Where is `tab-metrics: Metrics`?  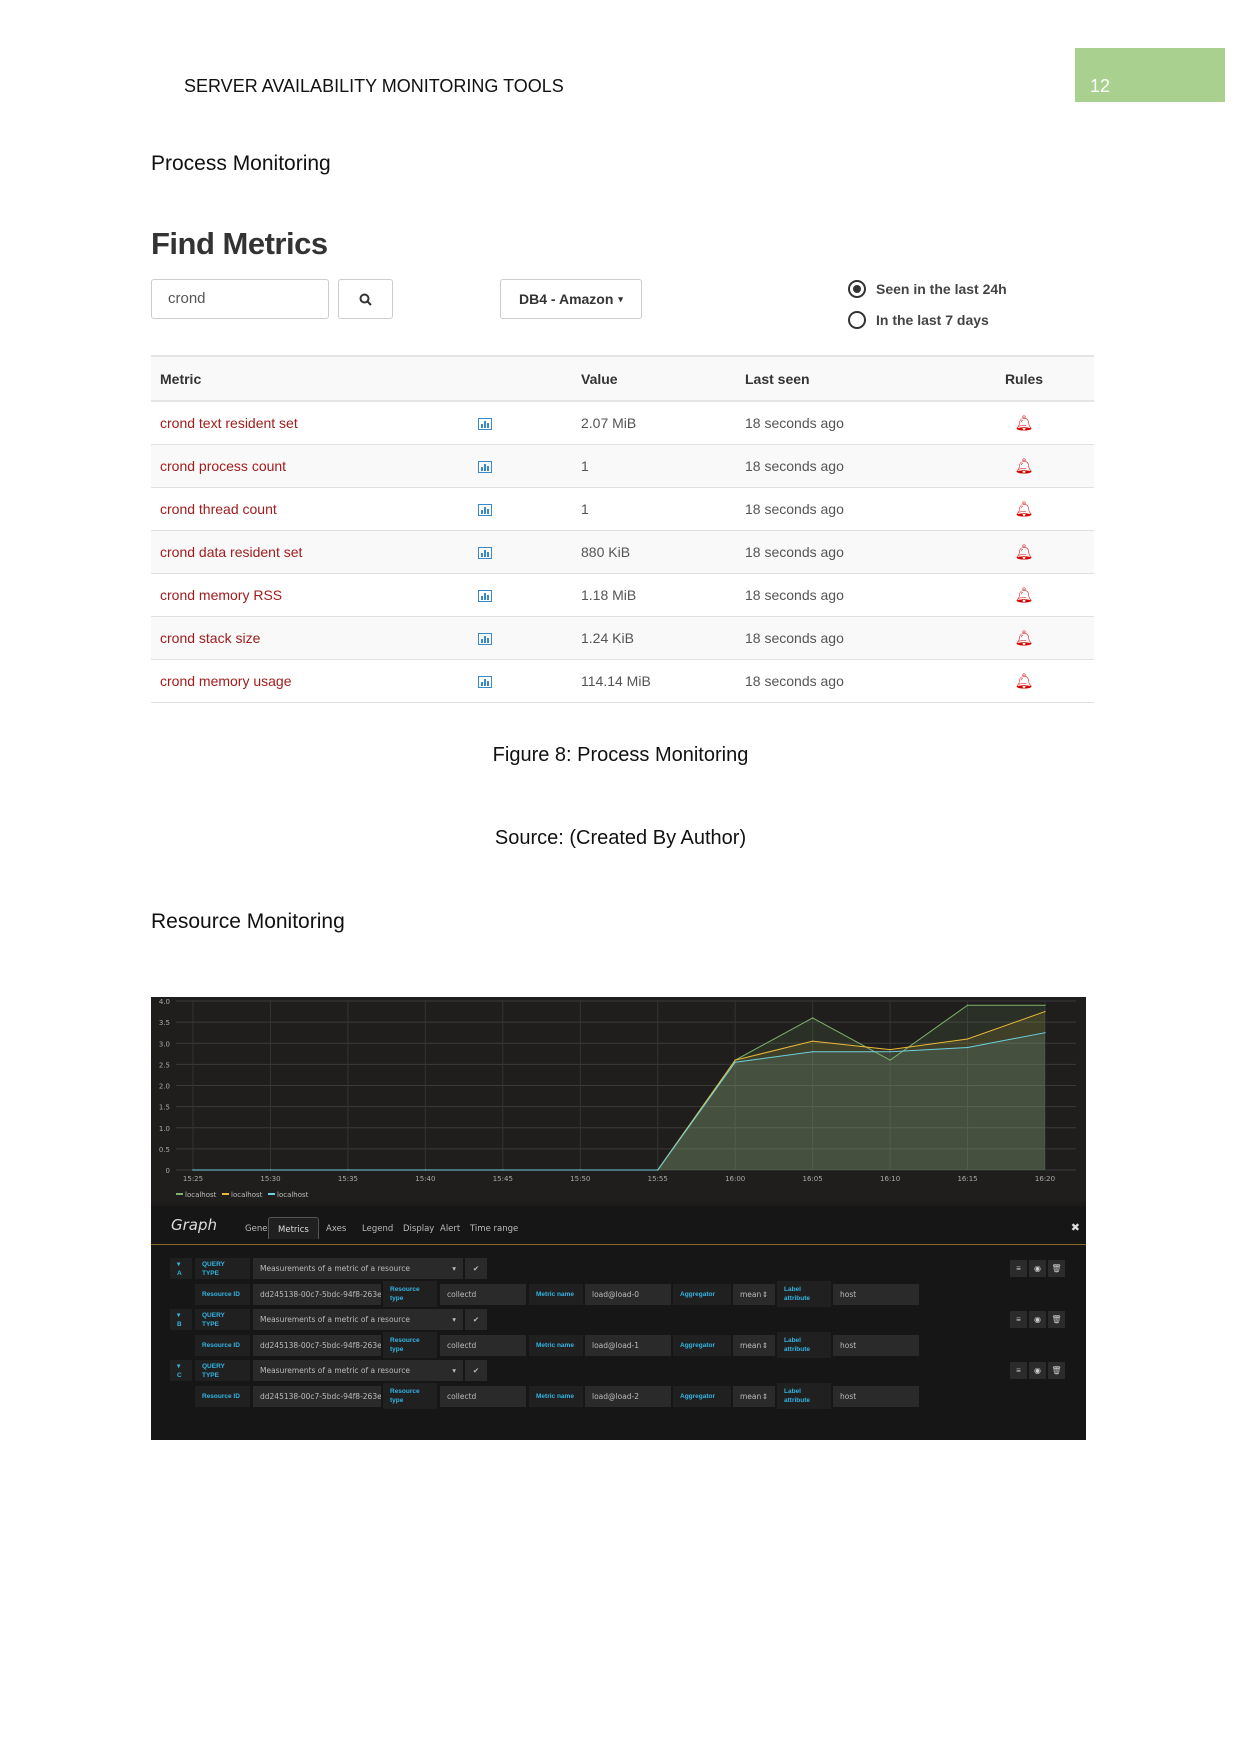
tab-metrics: Metrics is located at coordinates (293, 1228).